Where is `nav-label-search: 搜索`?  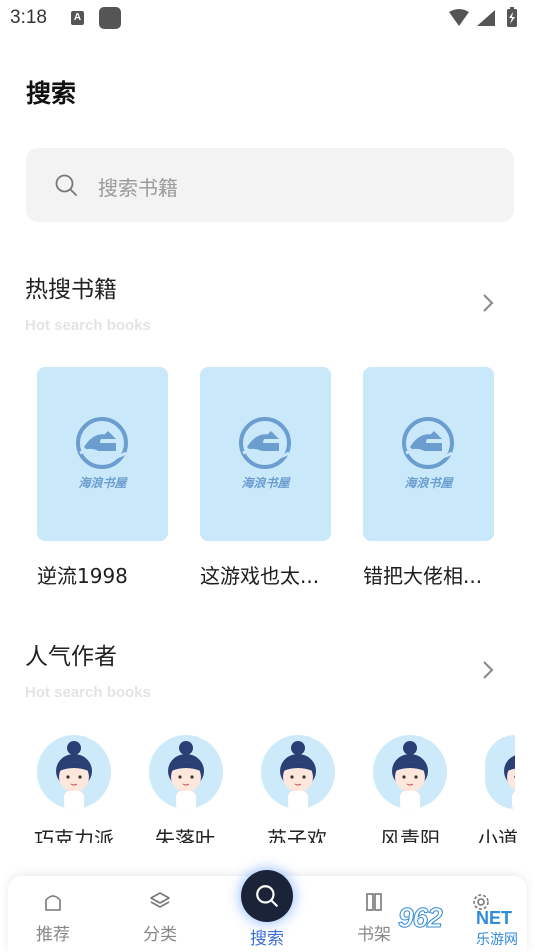
nav-label-search: 搜索 is located at coordinates (267, 939).